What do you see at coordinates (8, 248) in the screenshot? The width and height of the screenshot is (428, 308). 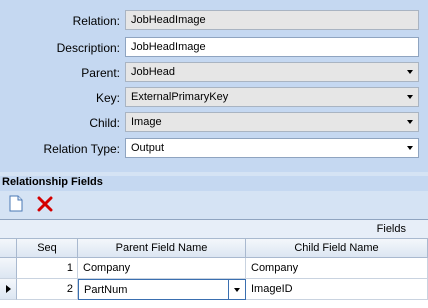 I see `row-selector-header` at bounding box center [8, 248].